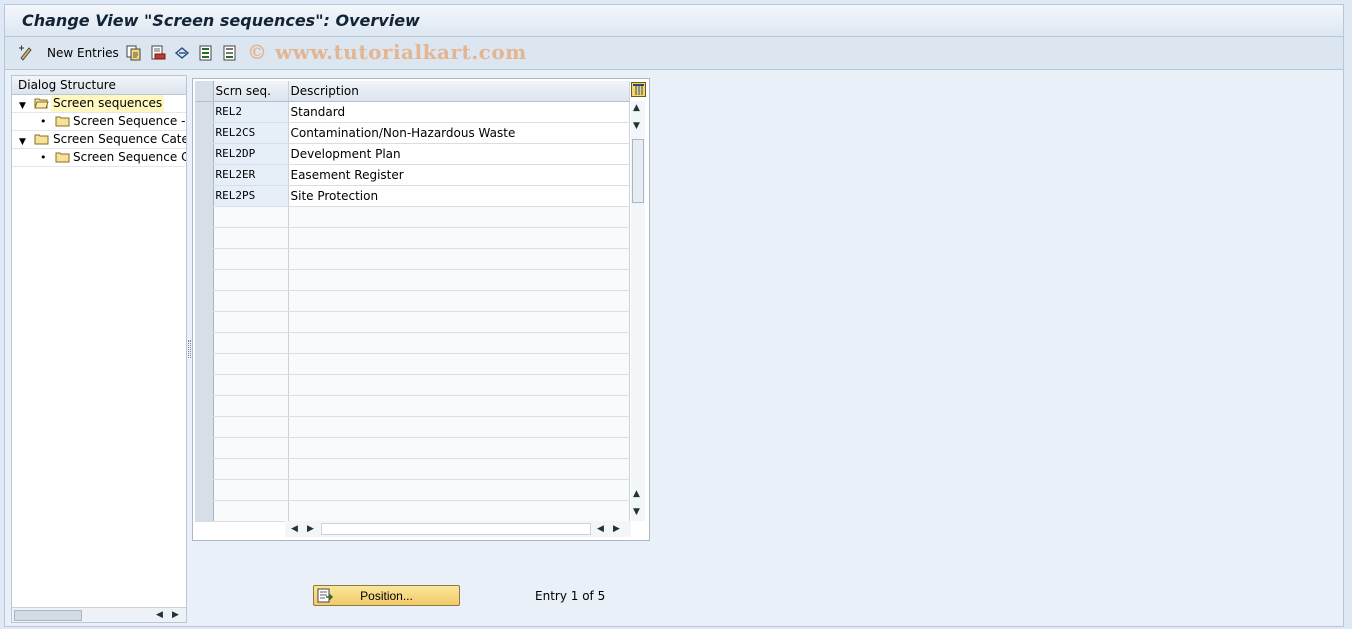 The height and width of the screenshot is (629, 1352). I want to click on copy-icon, so click(134, 53).